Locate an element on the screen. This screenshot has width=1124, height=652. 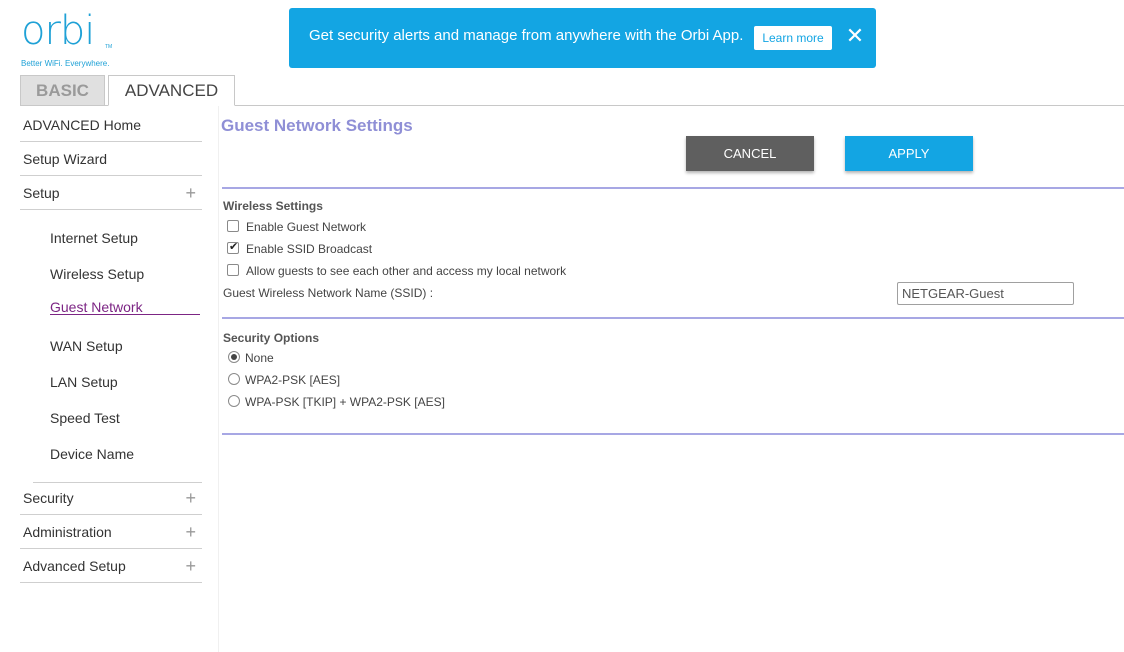
apply-button: APPLY is located at coordinates (909, 153).